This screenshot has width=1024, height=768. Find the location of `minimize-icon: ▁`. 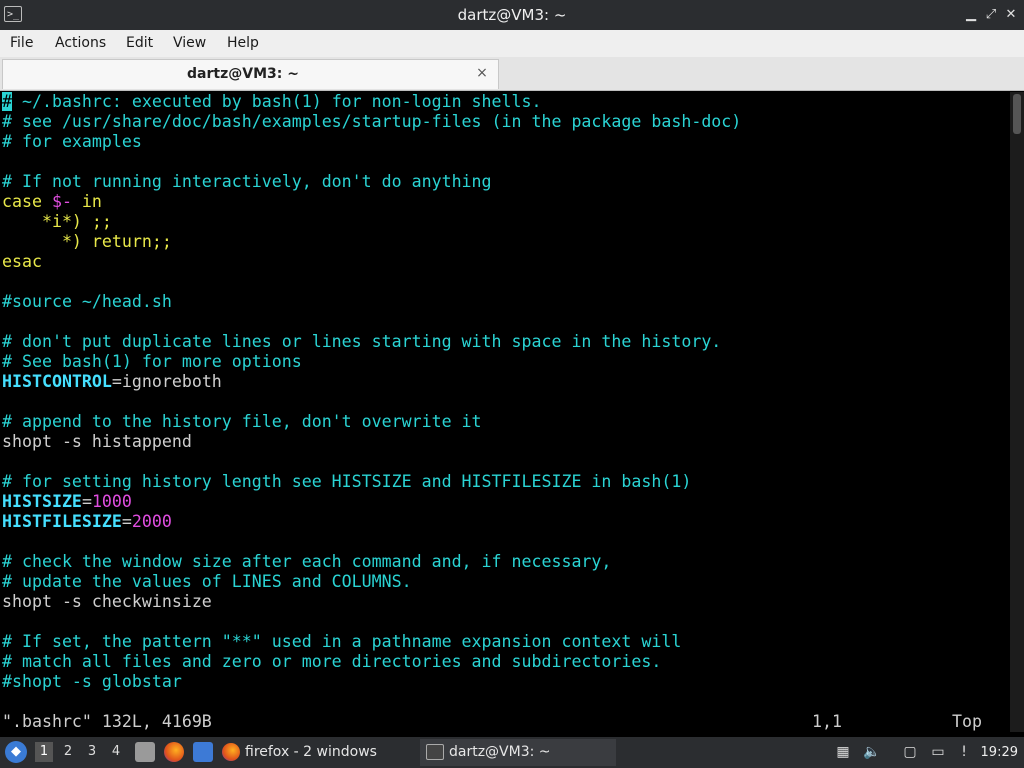

minimize-icon: ▁ is located at coordinates (971, 15).